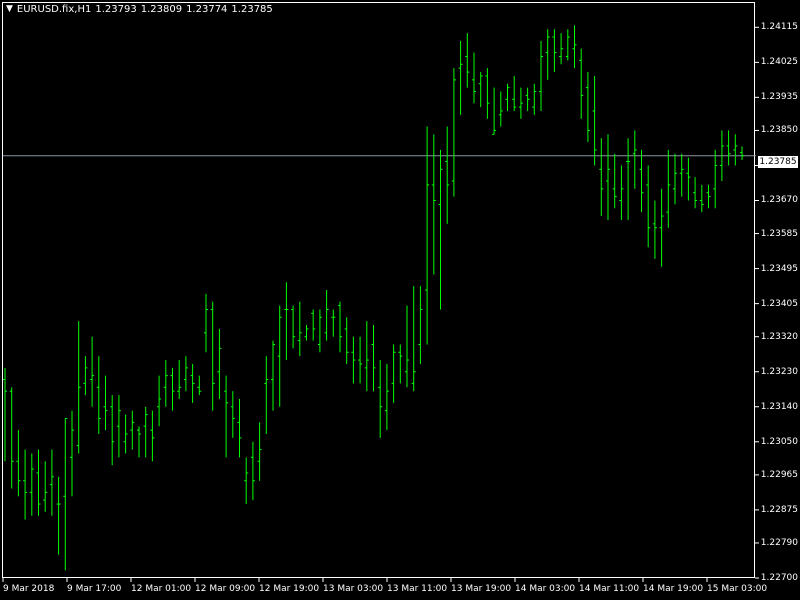 The height and width of the screenshot is (600, 800). Describe the element at coordinates (779, 62) in the screenshot. I see `price-tick-label: 1.24025` at that location.